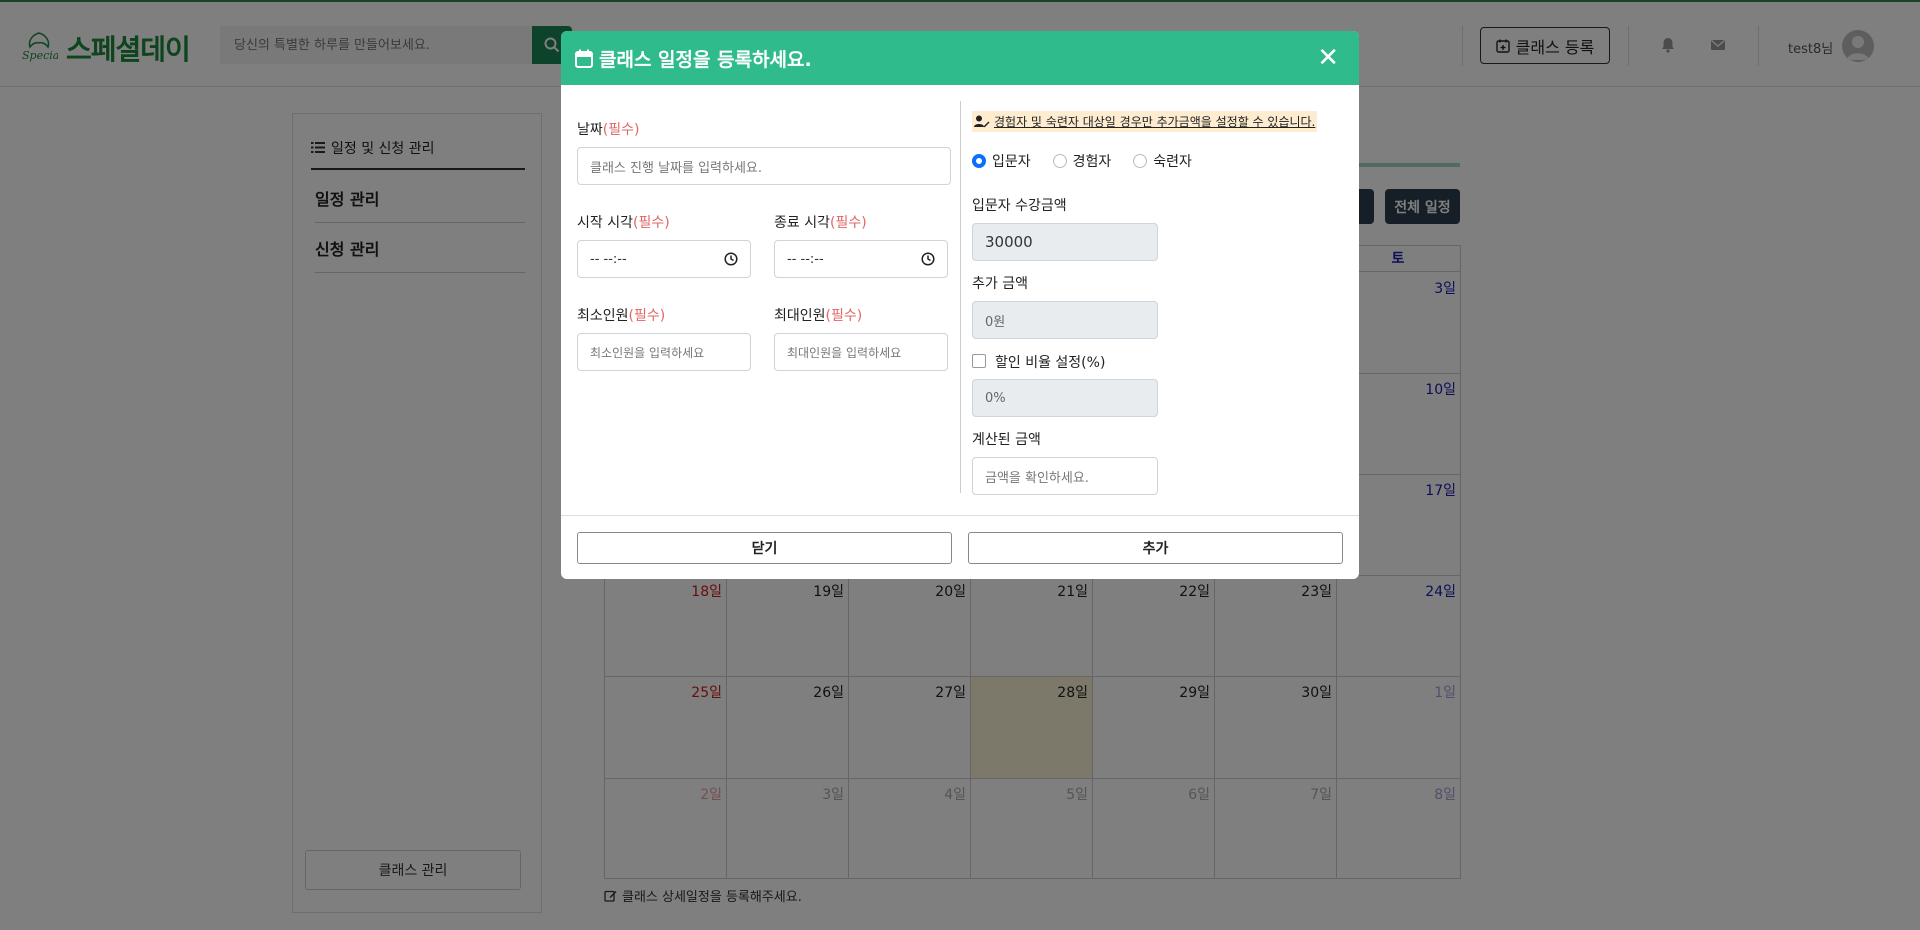  What do you see at coordinates (764, 166) in the screenshot?
I see `date-field: 클래스 진행 날짜를 입력하세요.` at bounding box center [764, 166].